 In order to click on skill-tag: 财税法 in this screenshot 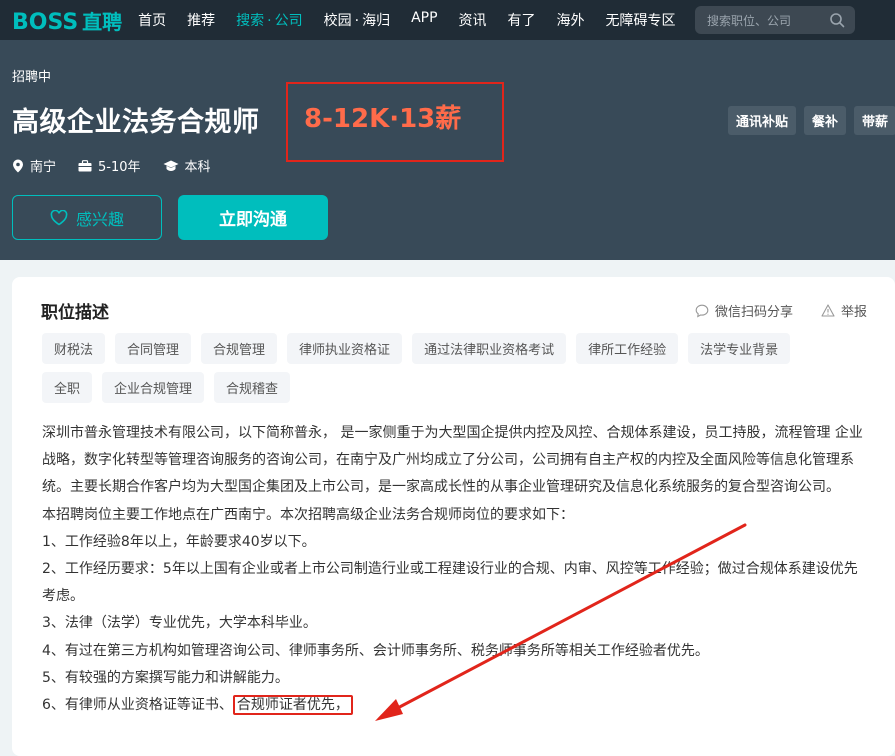, I will do `click(74, 348)`.